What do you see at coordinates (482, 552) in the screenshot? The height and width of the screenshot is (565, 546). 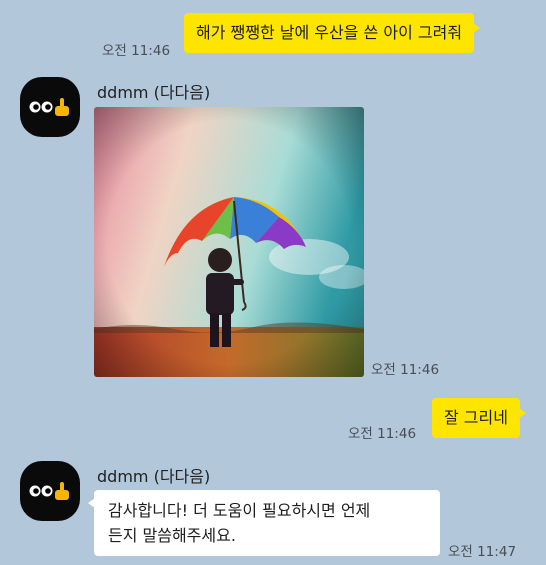 I see `message-time: 오전 11:47` at bounding box center [482, 552].